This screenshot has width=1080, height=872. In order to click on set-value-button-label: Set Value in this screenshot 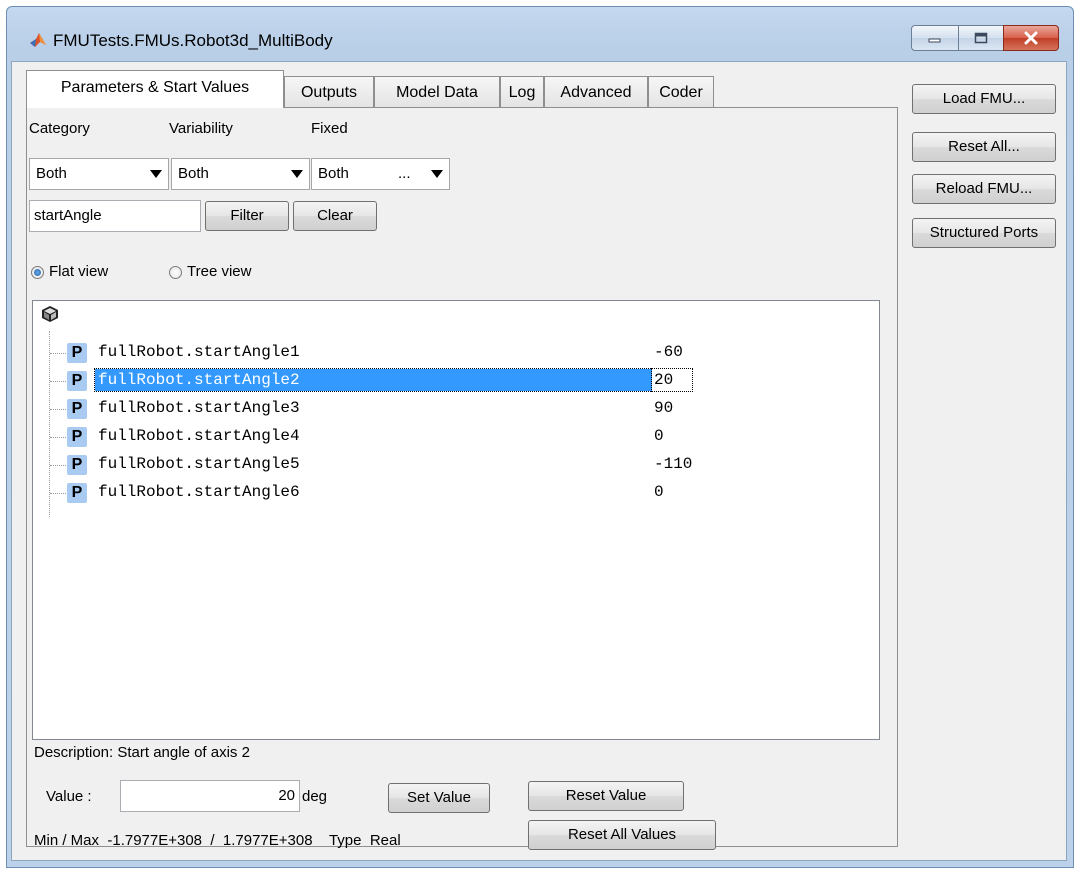, I will do `click(439, 797)`.